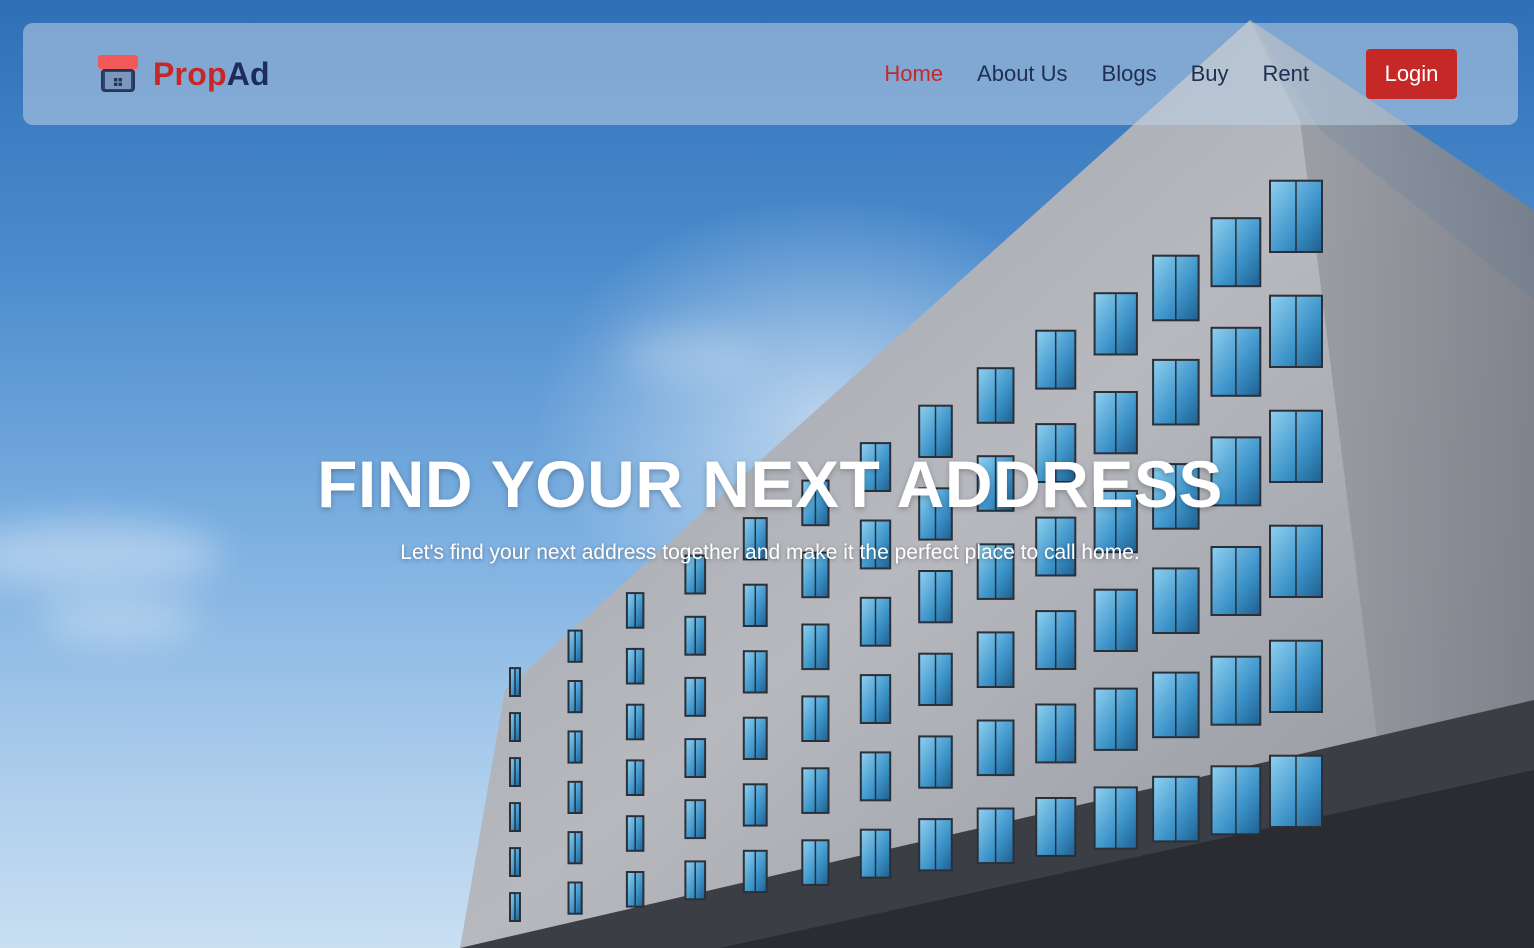 This screenshot has width=1534, height=948. What do you see at coordinates (190, 73) in the screenshot?
I see `brand-name-part1: Prop` at bounding box center [190, 73].